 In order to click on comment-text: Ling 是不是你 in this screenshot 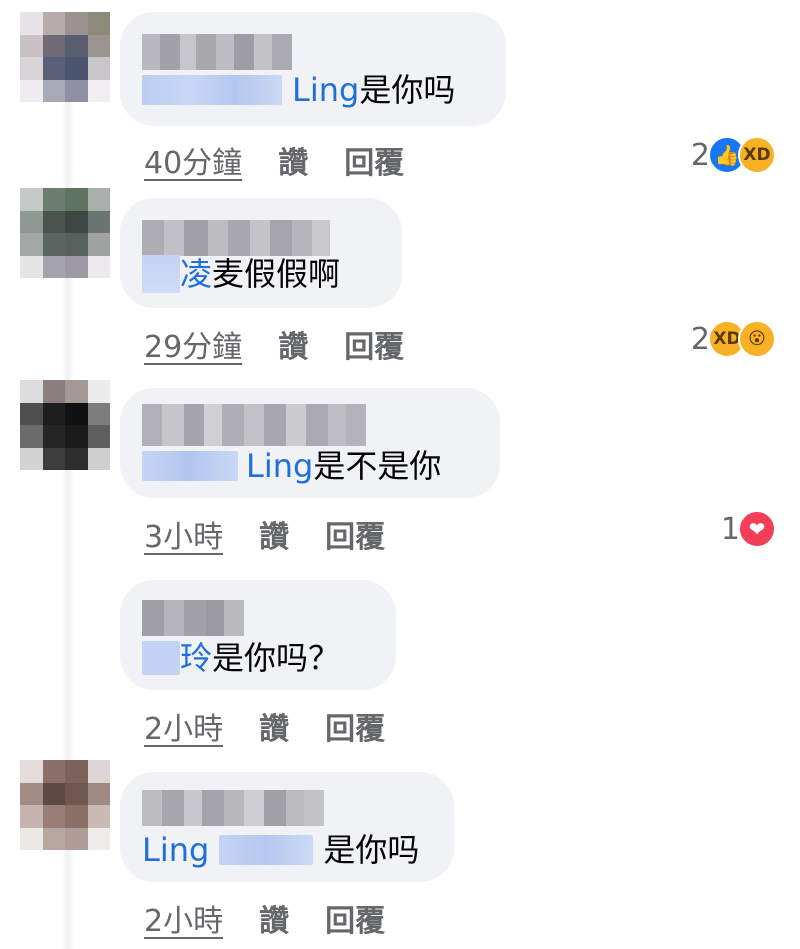, I will do `click(291, 466)`.